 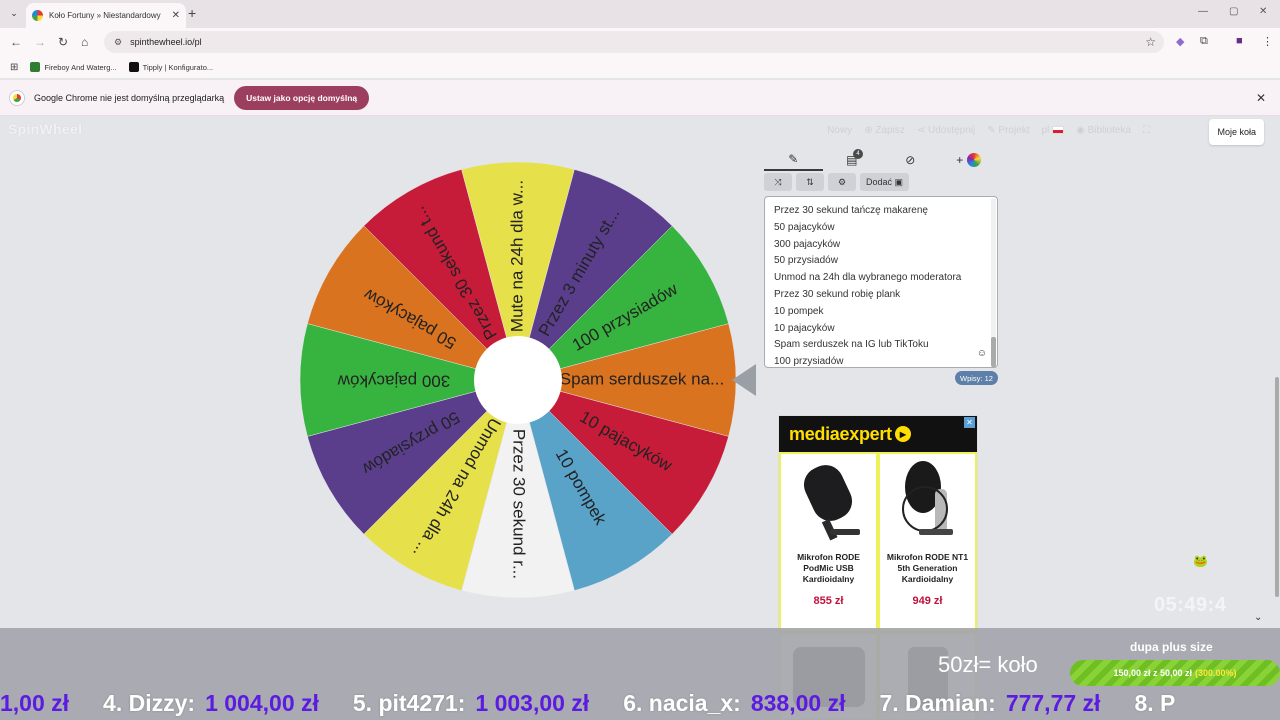 What do you see at coordinates (262, 702) in the screenshot?
I see `ticker-amount: 1 004,00 zł` at bounding box center [262, 702].